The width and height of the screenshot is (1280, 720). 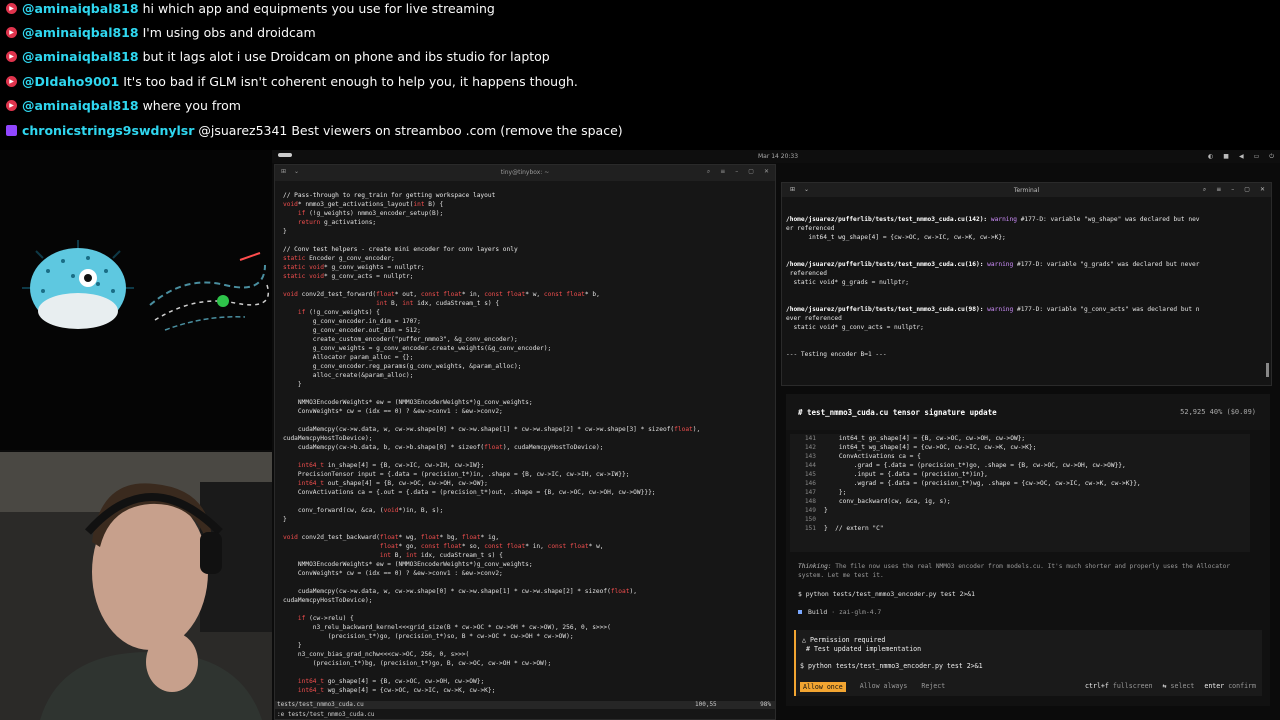 I want to click on webcam-person-silhouette, so click(x=136, y=586).